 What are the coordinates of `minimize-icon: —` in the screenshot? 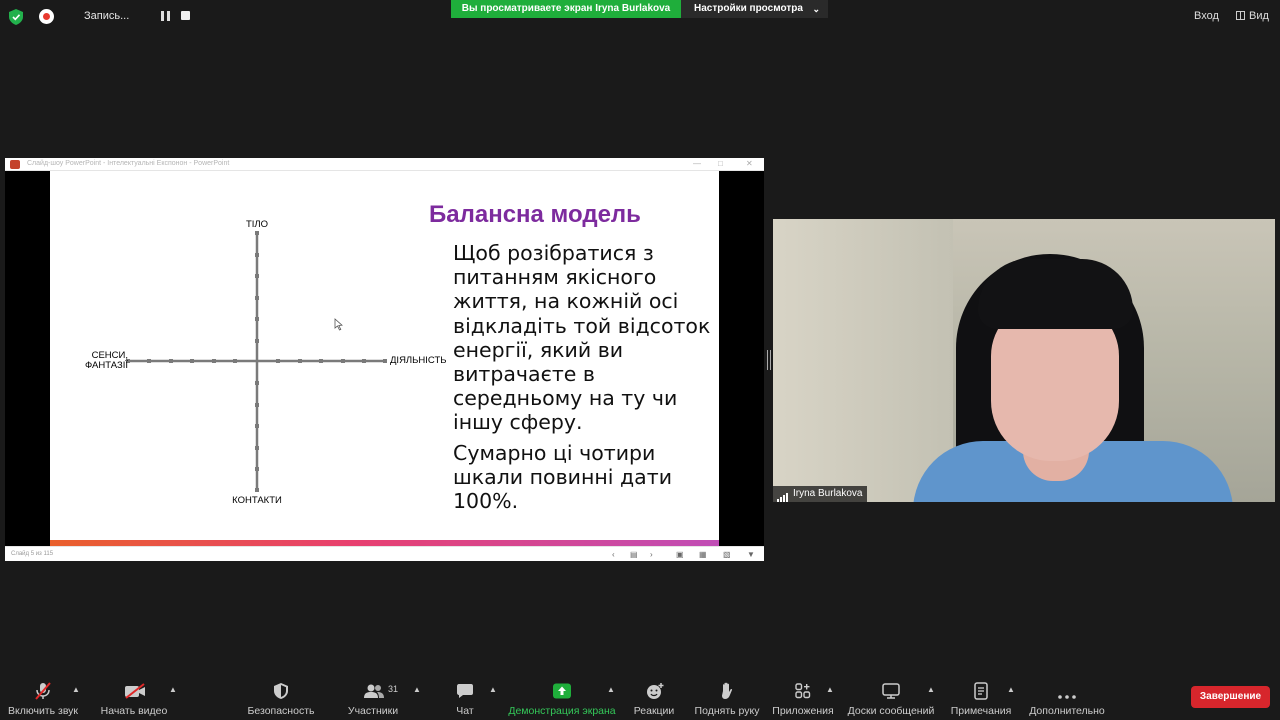 It's located at (697, 163).